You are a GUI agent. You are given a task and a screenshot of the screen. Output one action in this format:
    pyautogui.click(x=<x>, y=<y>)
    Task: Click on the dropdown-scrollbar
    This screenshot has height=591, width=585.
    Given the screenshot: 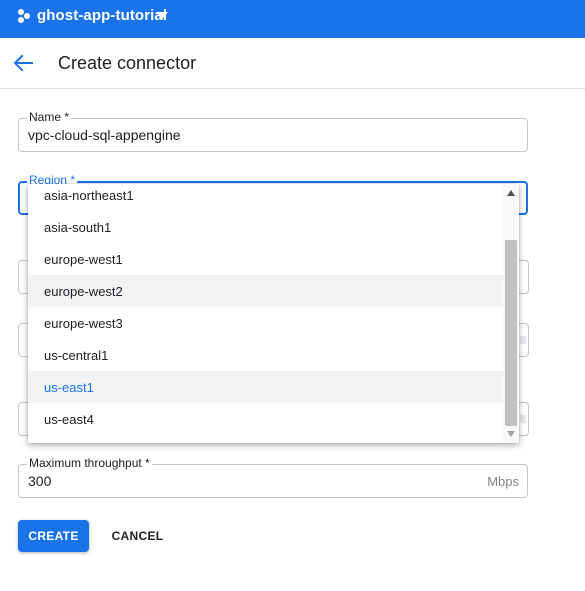 What is the action you would take?
    pyautogui.click(x=511, y=313)
    